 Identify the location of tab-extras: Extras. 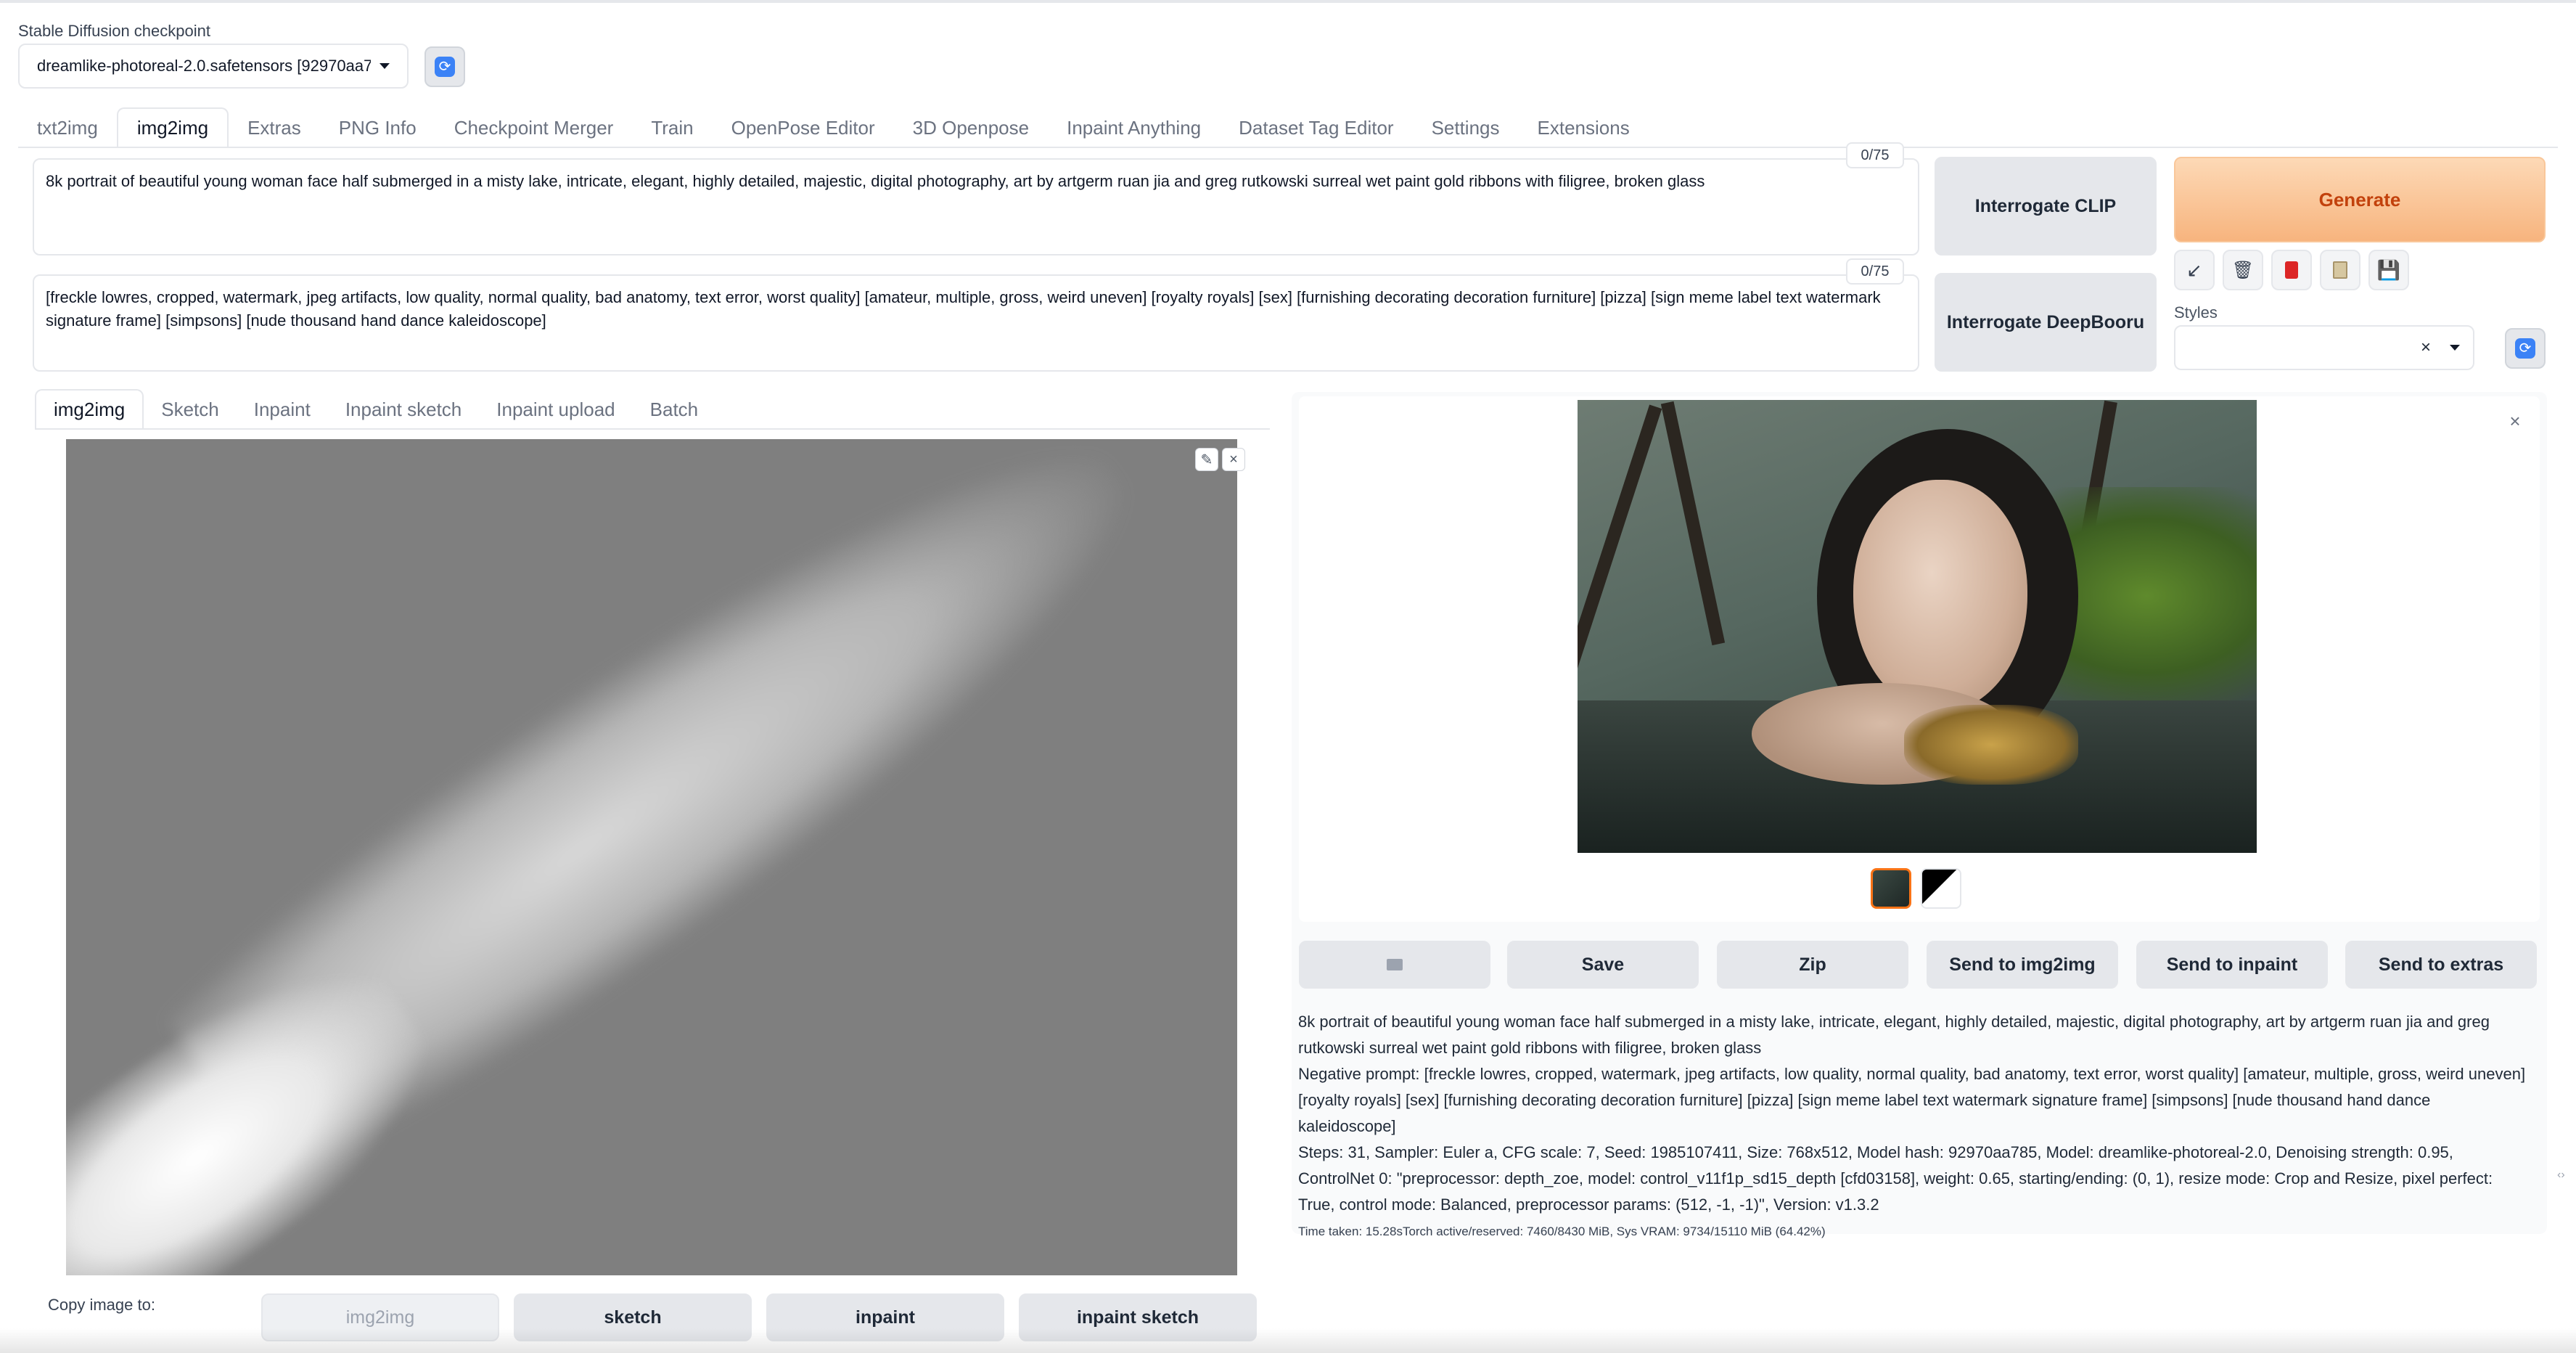
(274, 128).